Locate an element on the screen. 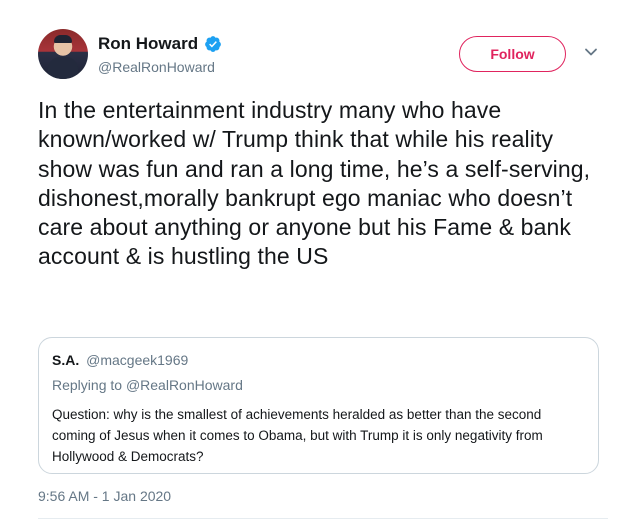  tweet-timestamp: 9:56 AM - 1 Jan 2020 is located at coordinates (104, 496).